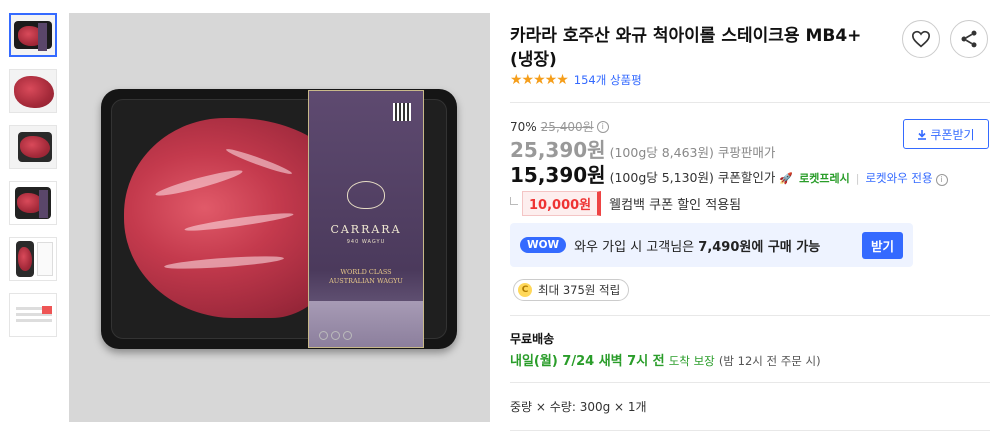  Describe the element at coordinates (341, 336) in the screenshot. I see `tray-logos` at that location.